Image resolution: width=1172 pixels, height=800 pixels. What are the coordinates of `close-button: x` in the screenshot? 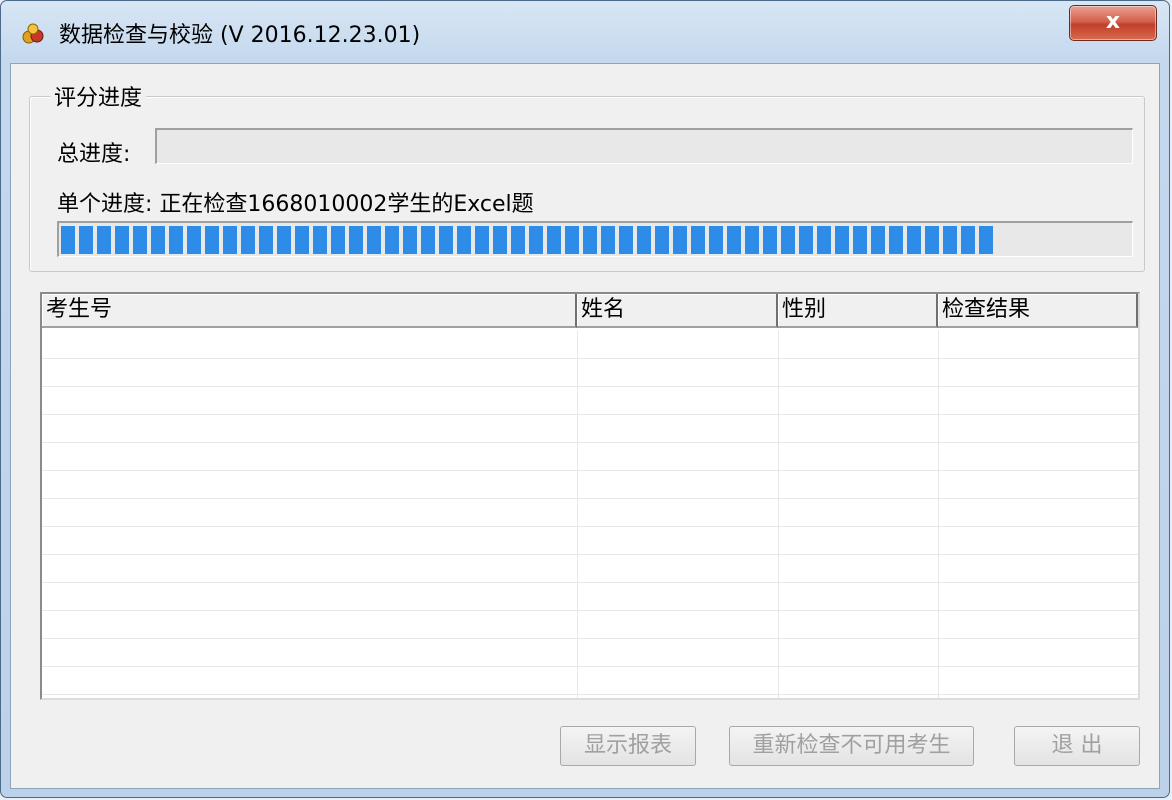 It's located at (1113, 23).